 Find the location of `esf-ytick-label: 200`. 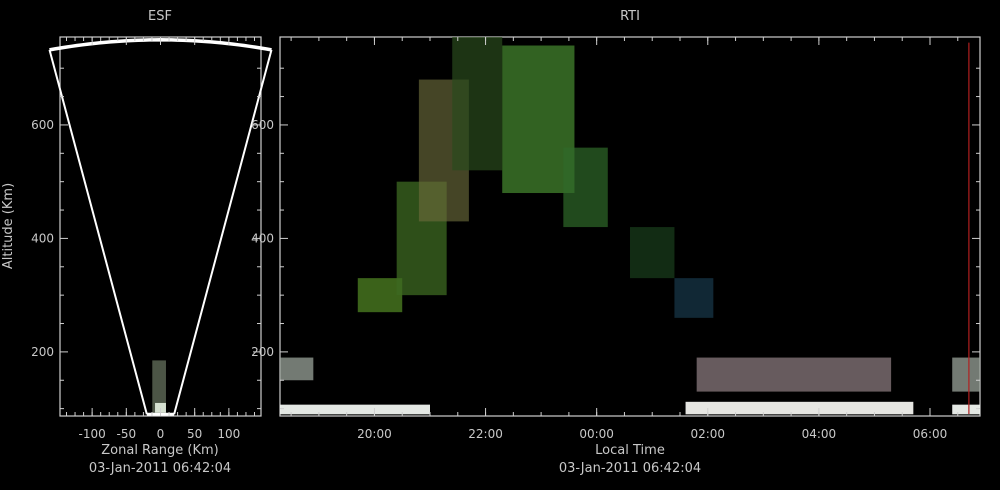

esf-ytick-label: 200 is located at coordinates (42, 352).